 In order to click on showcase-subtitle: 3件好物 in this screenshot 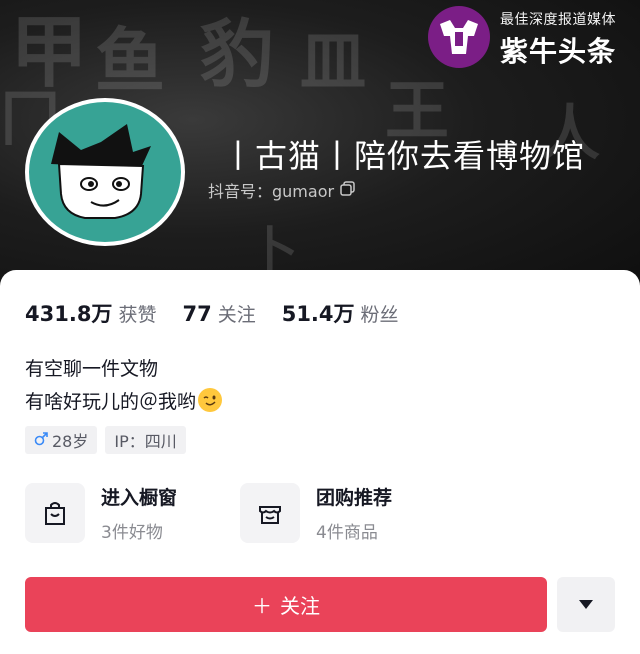, I will do `click(132, 533)`.